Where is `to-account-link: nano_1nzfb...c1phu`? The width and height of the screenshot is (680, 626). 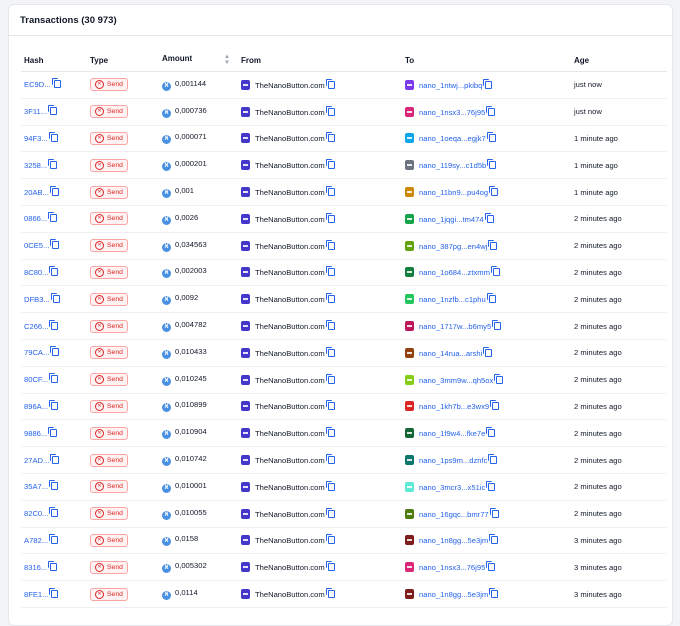
to-account-link: nano_1nzfb...c1phu is located at coordinates (452, 299).